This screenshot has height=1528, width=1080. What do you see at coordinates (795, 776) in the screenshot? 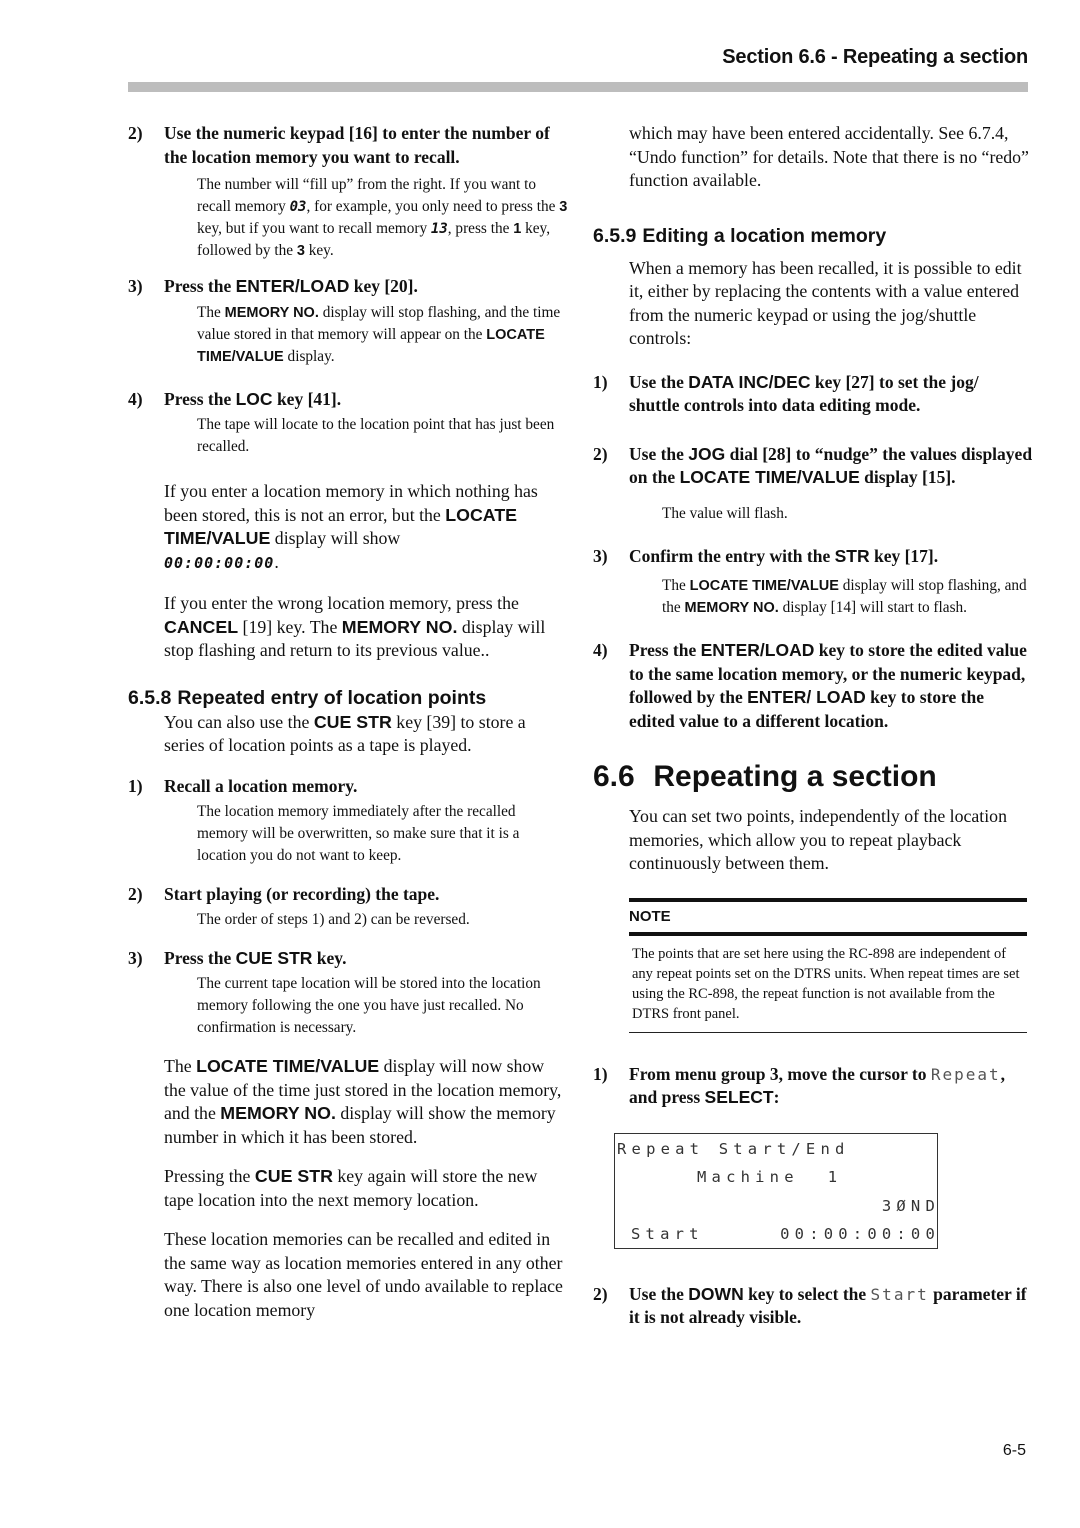
I see `section-title: Repeating a section` at bounding box center [795, 776].